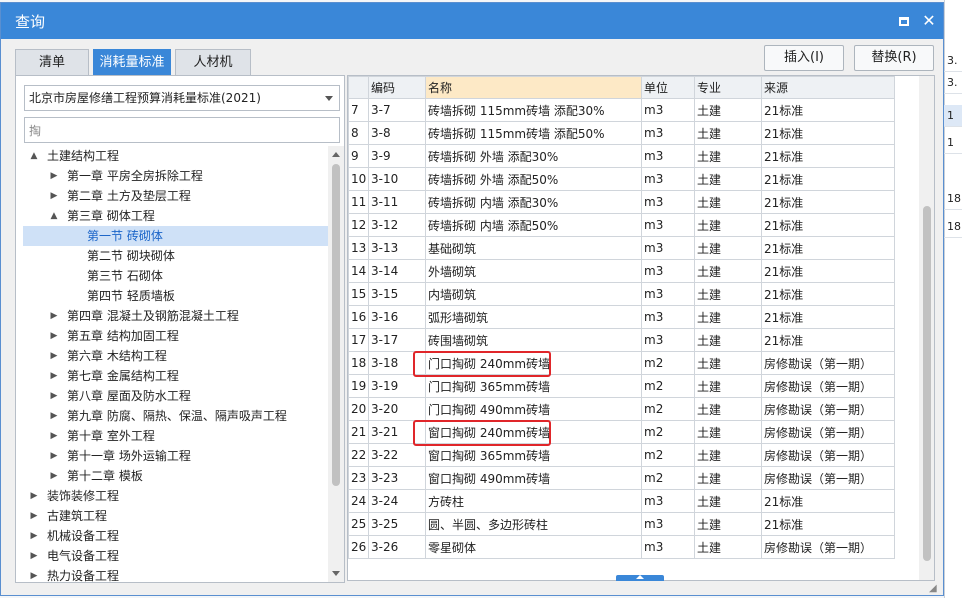 The width and height of the screenshot is (962, 598). I want to click on tree-search-input, so click(182, 130).